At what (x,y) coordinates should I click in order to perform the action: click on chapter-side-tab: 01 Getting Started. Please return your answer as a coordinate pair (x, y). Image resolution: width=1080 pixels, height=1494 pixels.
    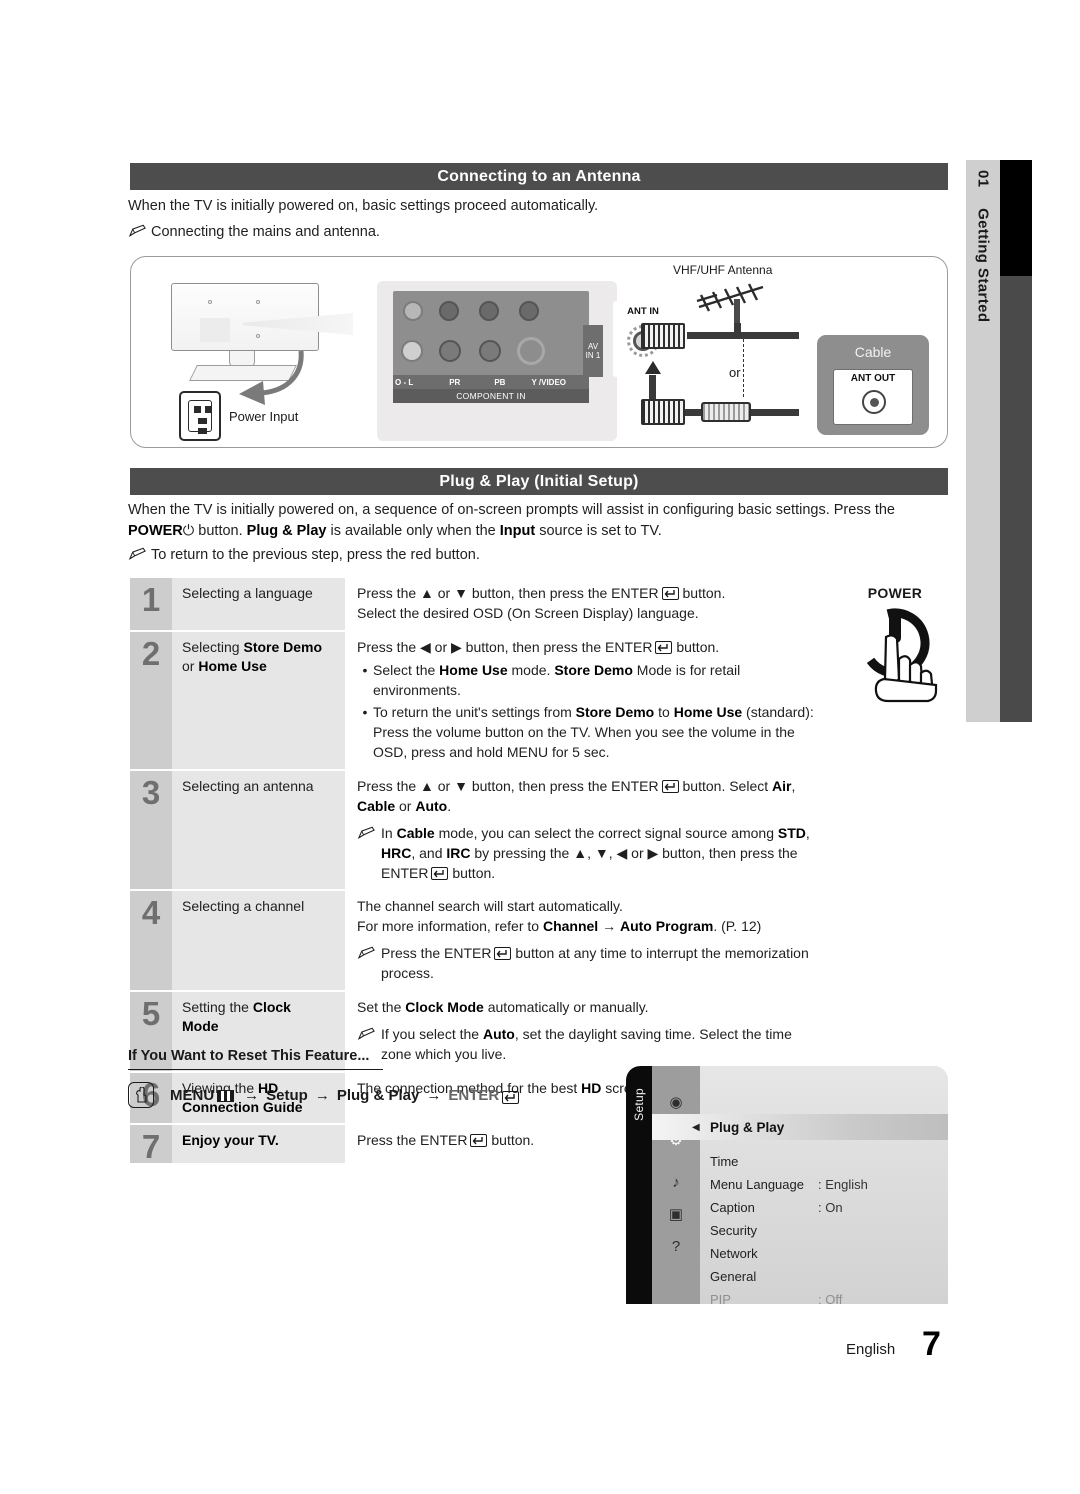
    Looking at the image, I should click on (983, 441).